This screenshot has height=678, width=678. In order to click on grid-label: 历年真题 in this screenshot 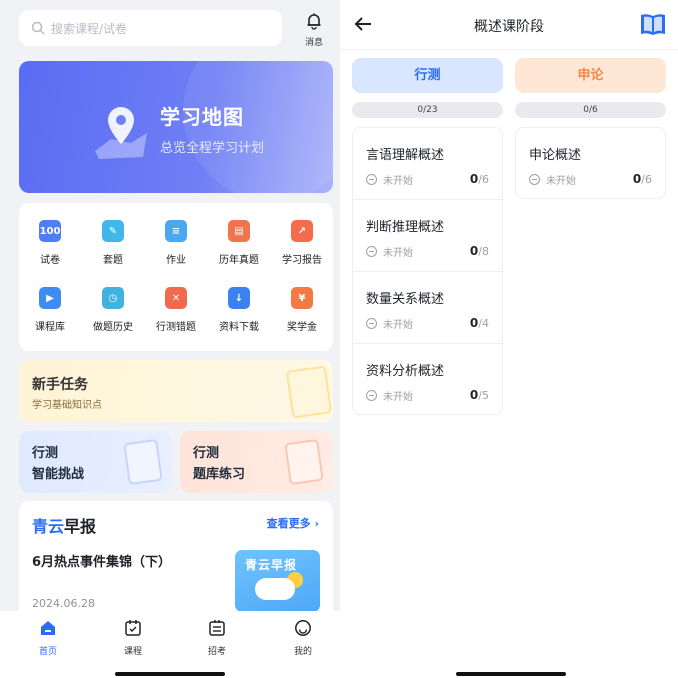, I will do `click(239, 260)`.